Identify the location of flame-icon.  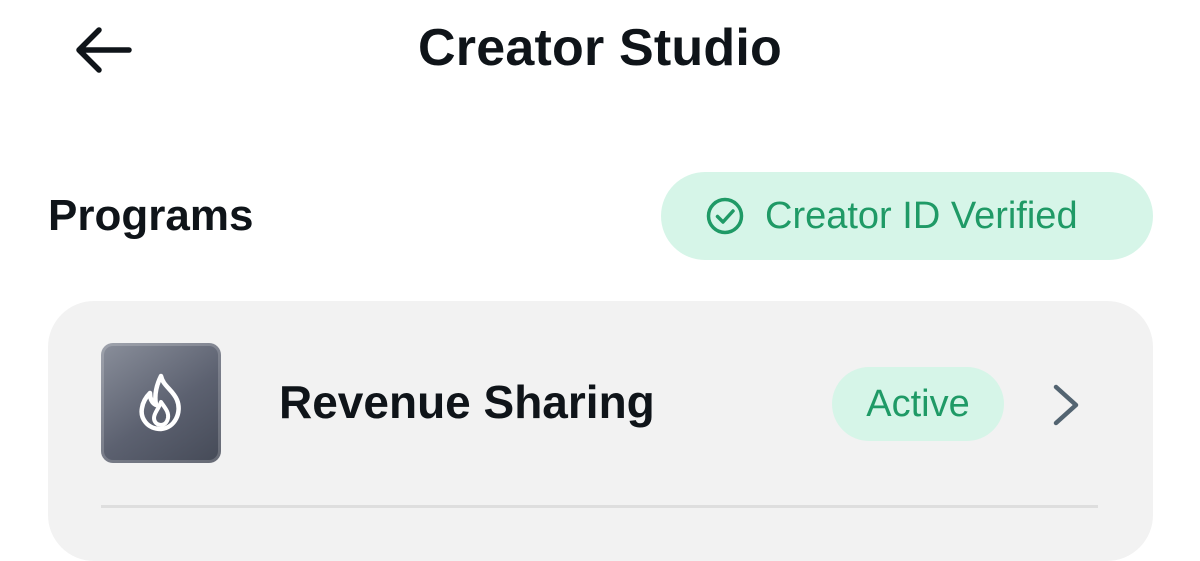
(160, 402).